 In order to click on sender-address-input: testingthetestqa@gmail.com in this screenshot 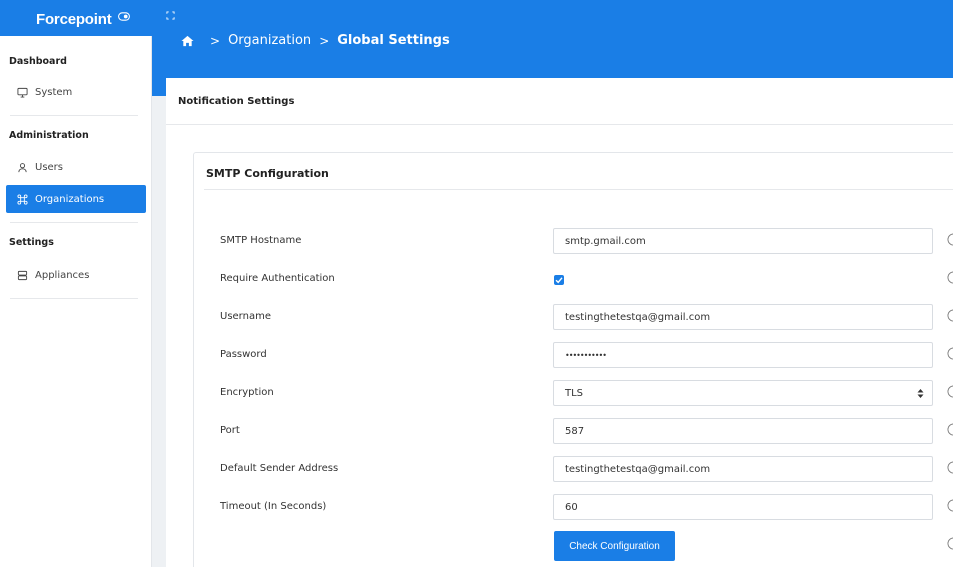, I will do `click(743, 469)`.